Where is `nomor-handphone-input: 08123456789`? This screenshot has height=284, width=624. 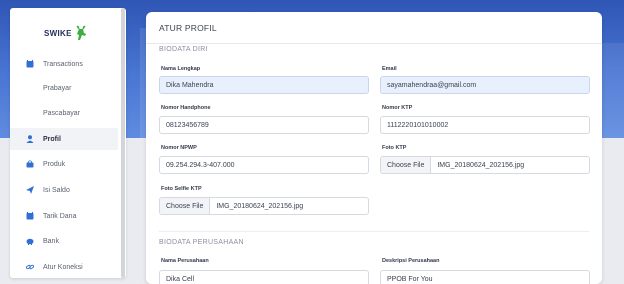
nomor-handphone-input: 08123456789 is located at coordinates (264, 125).